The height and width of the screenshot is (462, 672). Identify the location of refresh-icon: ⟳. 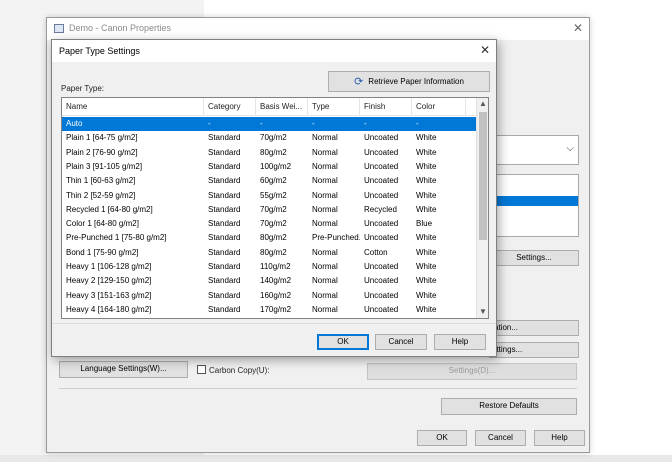
(359, 82).